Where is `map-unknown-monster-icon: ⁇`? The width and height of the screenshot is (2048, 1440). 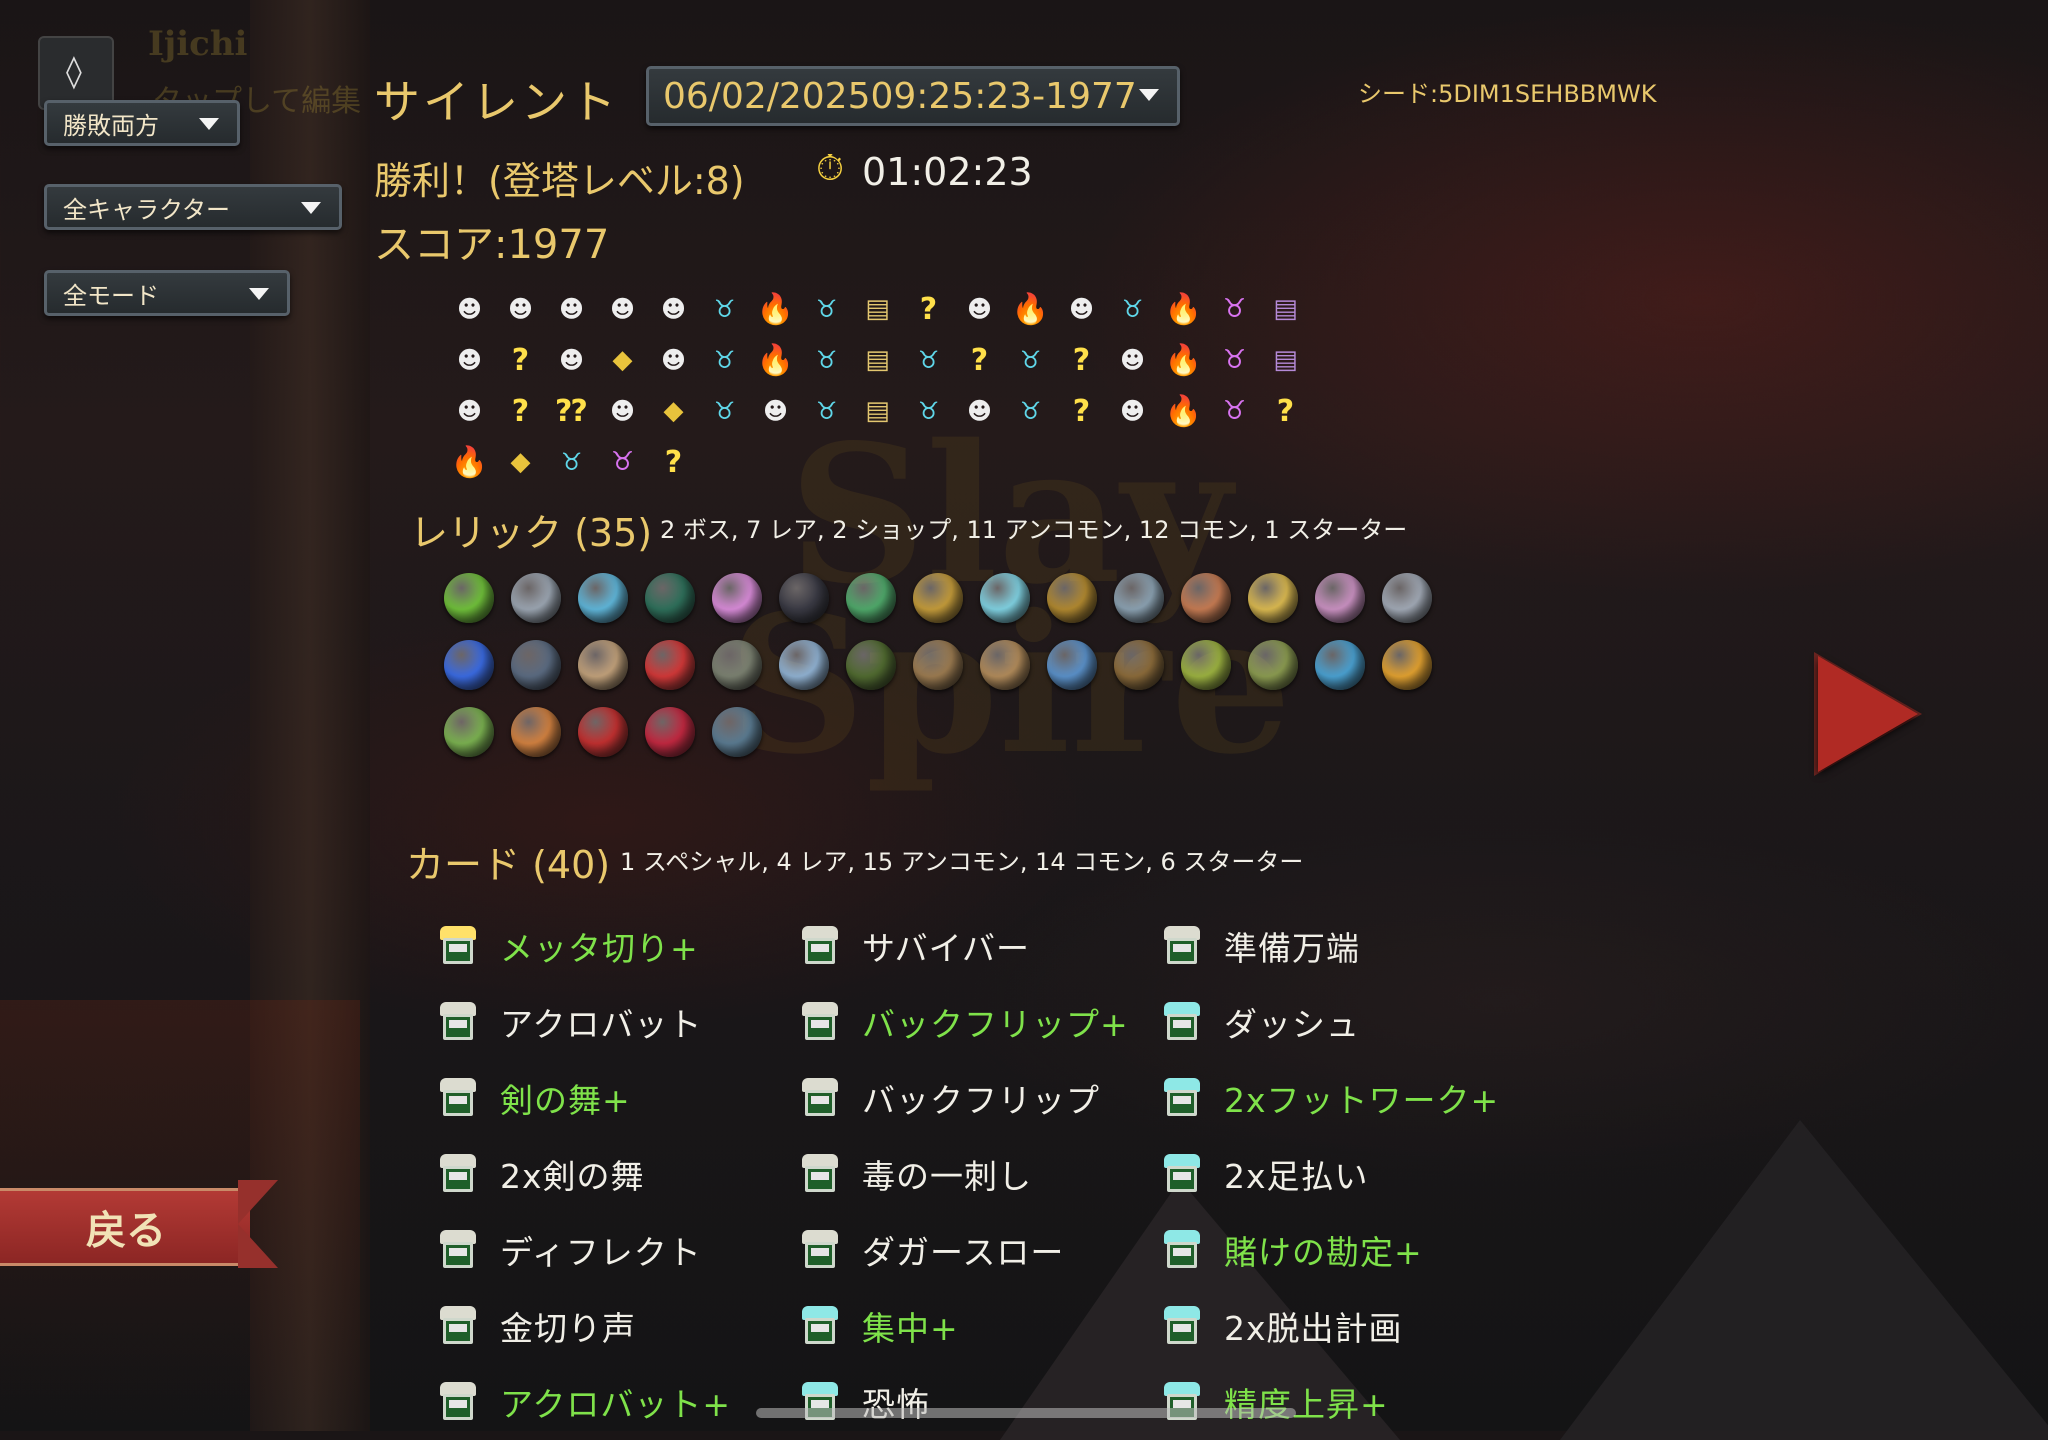
map-unknown-monster-icon: ⁇ is located at coordinates (571, 411).